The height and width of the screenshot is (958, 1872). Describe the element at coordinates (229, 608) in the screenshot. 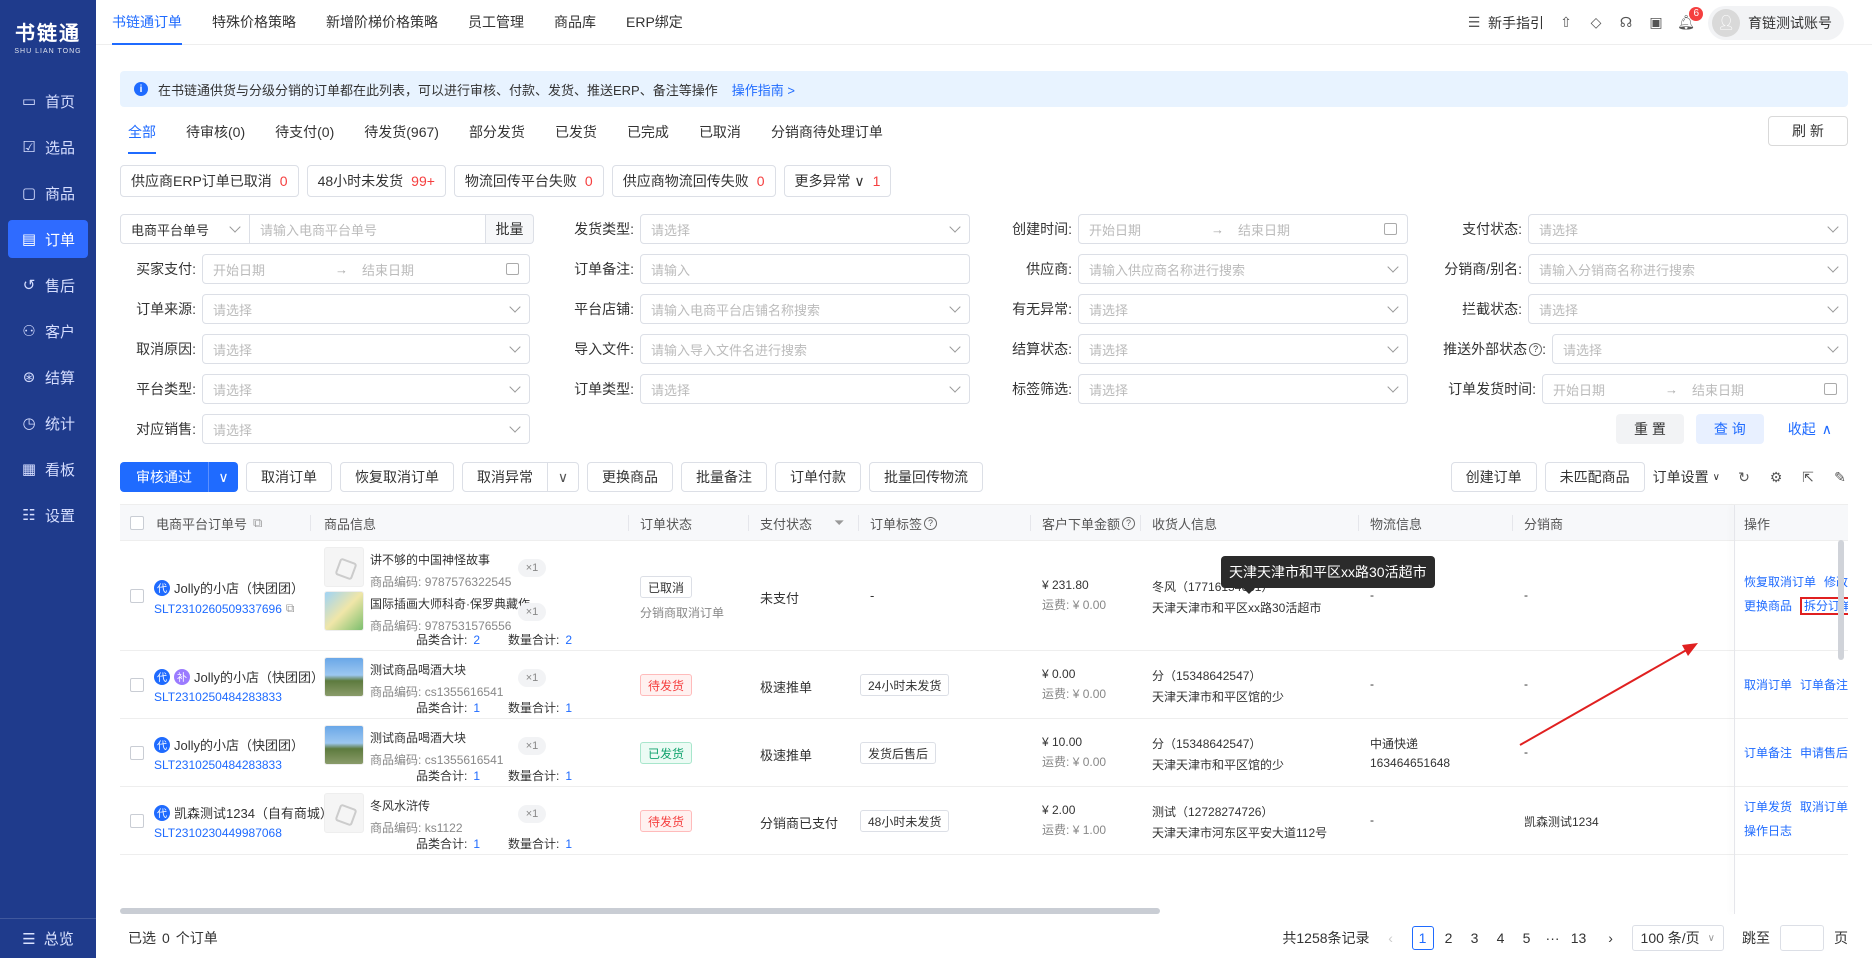

I see `order-number: SLT2310260509337696 ⧉` at that location.